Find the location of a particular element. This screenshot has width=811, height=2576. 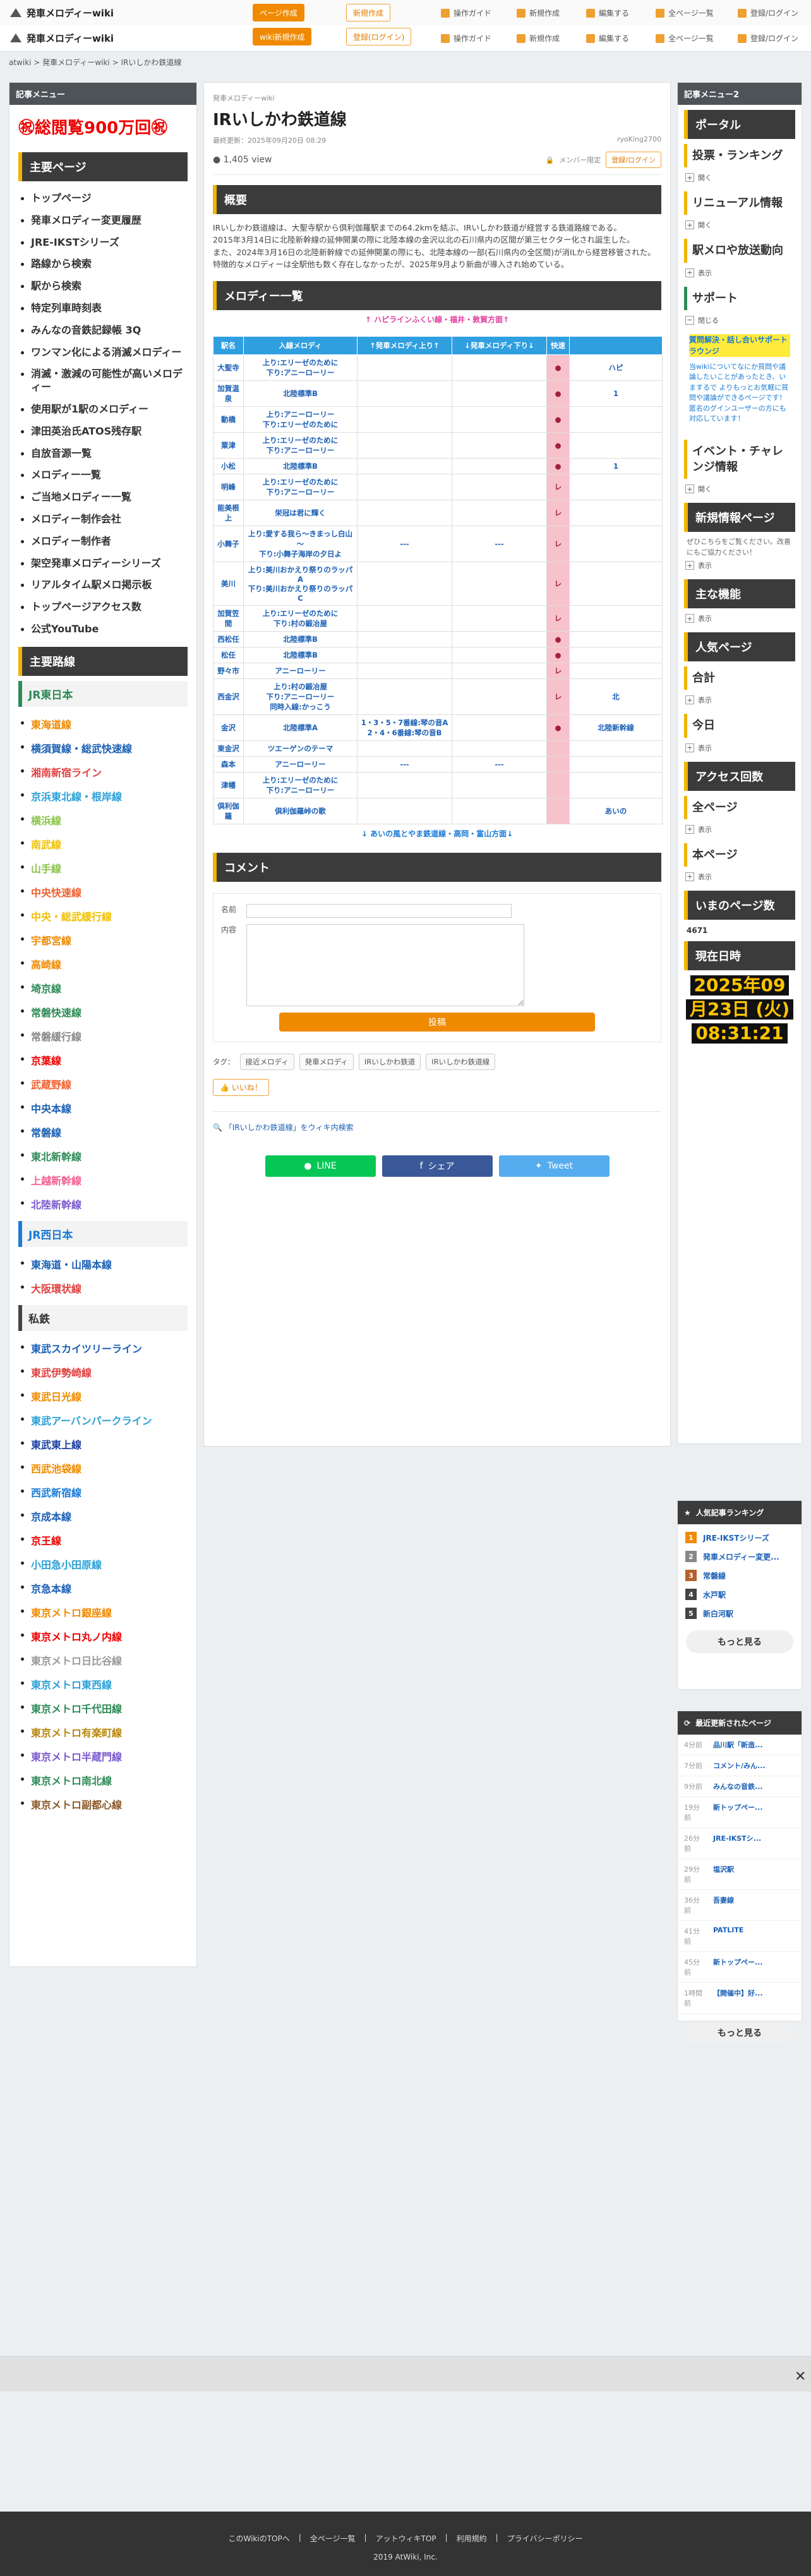

line-link: 常磐快速線 is located at coordinates (103, 1012).